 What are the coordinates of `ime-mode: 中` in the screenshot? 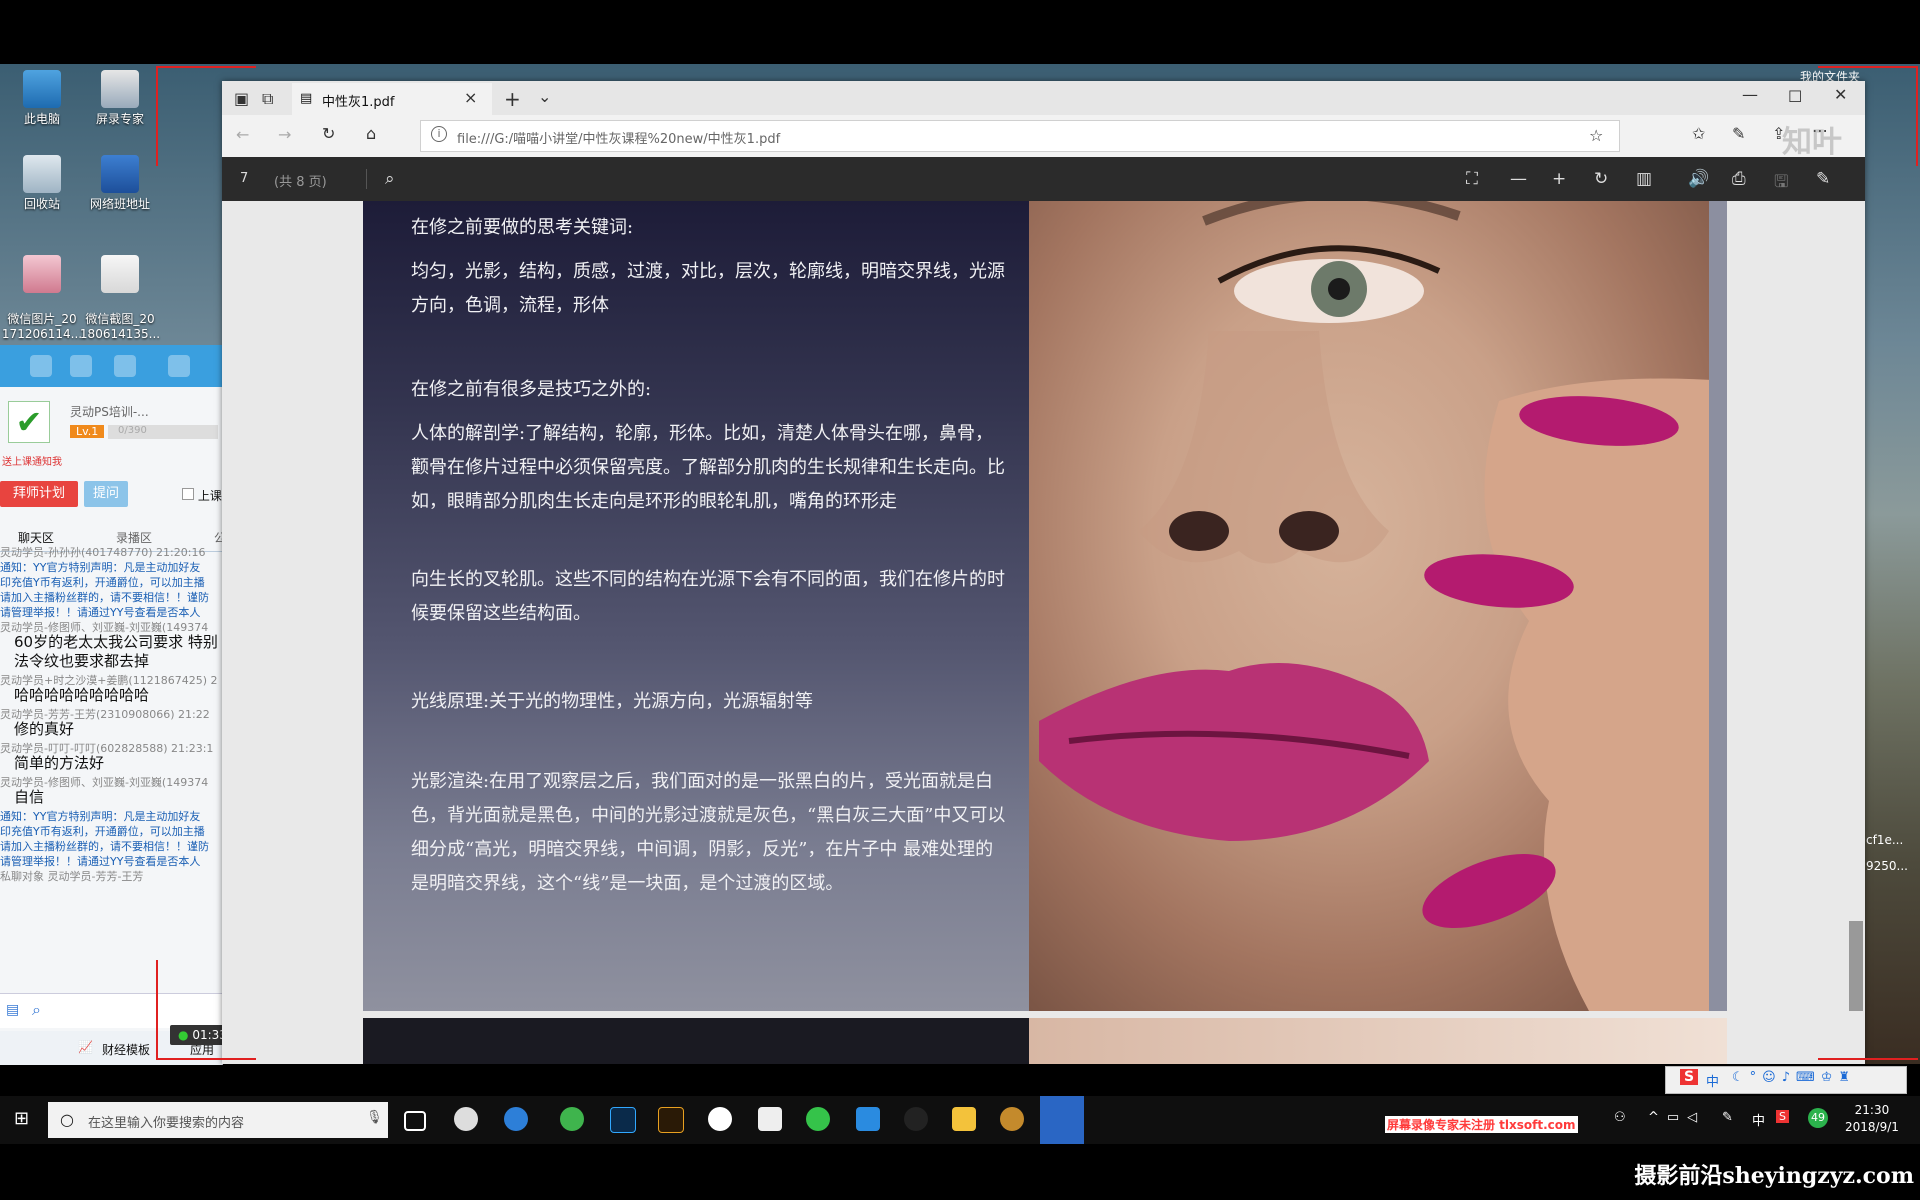 It's located at (1712, 1080).